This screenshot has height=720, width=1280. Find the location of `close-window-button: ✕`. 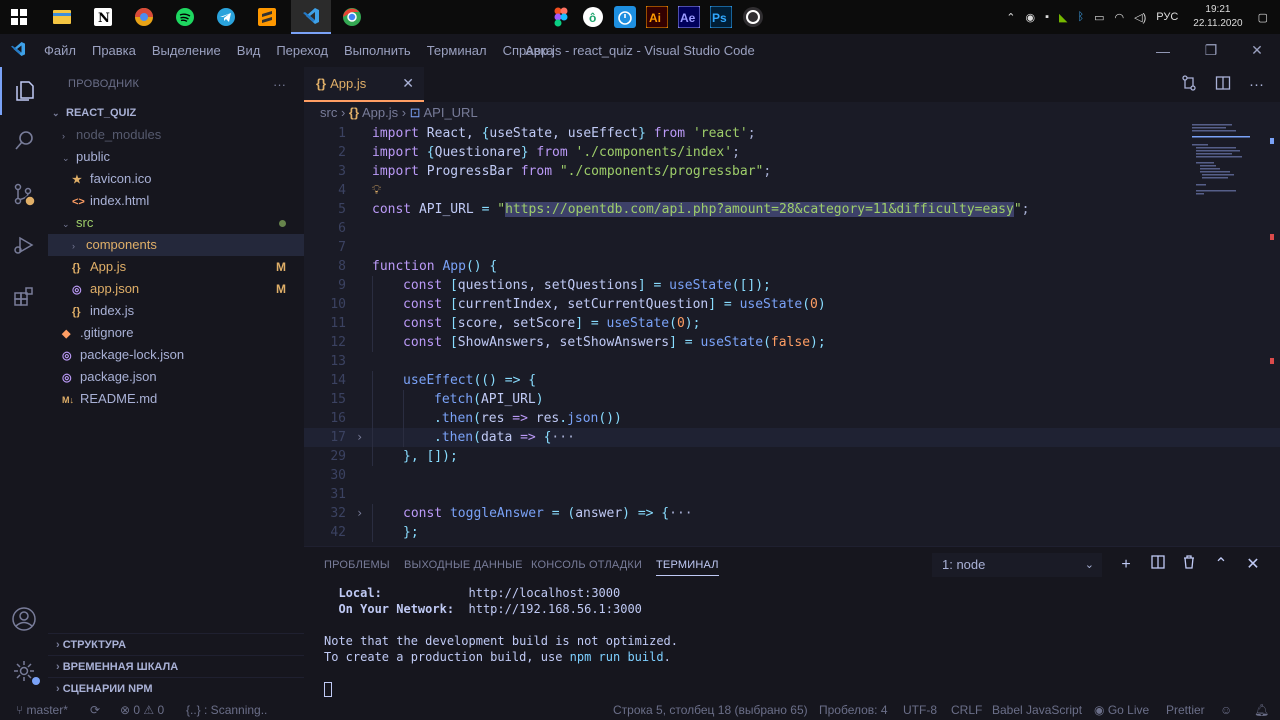

close-window-button: ✕ is located at coordinates (1257, 50).